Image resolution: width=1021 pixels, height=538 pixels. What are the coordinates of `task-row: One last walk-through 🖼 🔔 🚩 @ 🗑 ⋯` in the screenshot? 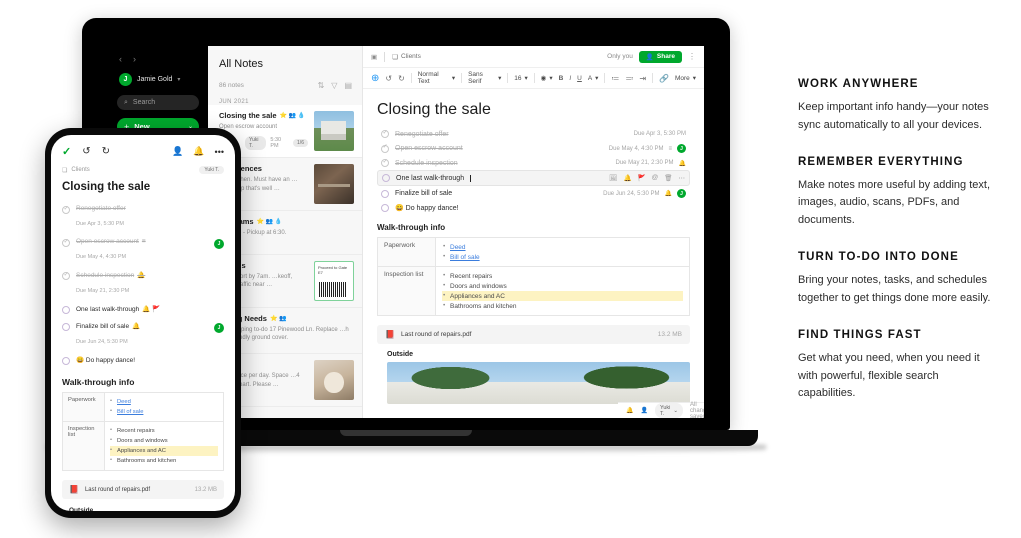 It's located at (533, 178).